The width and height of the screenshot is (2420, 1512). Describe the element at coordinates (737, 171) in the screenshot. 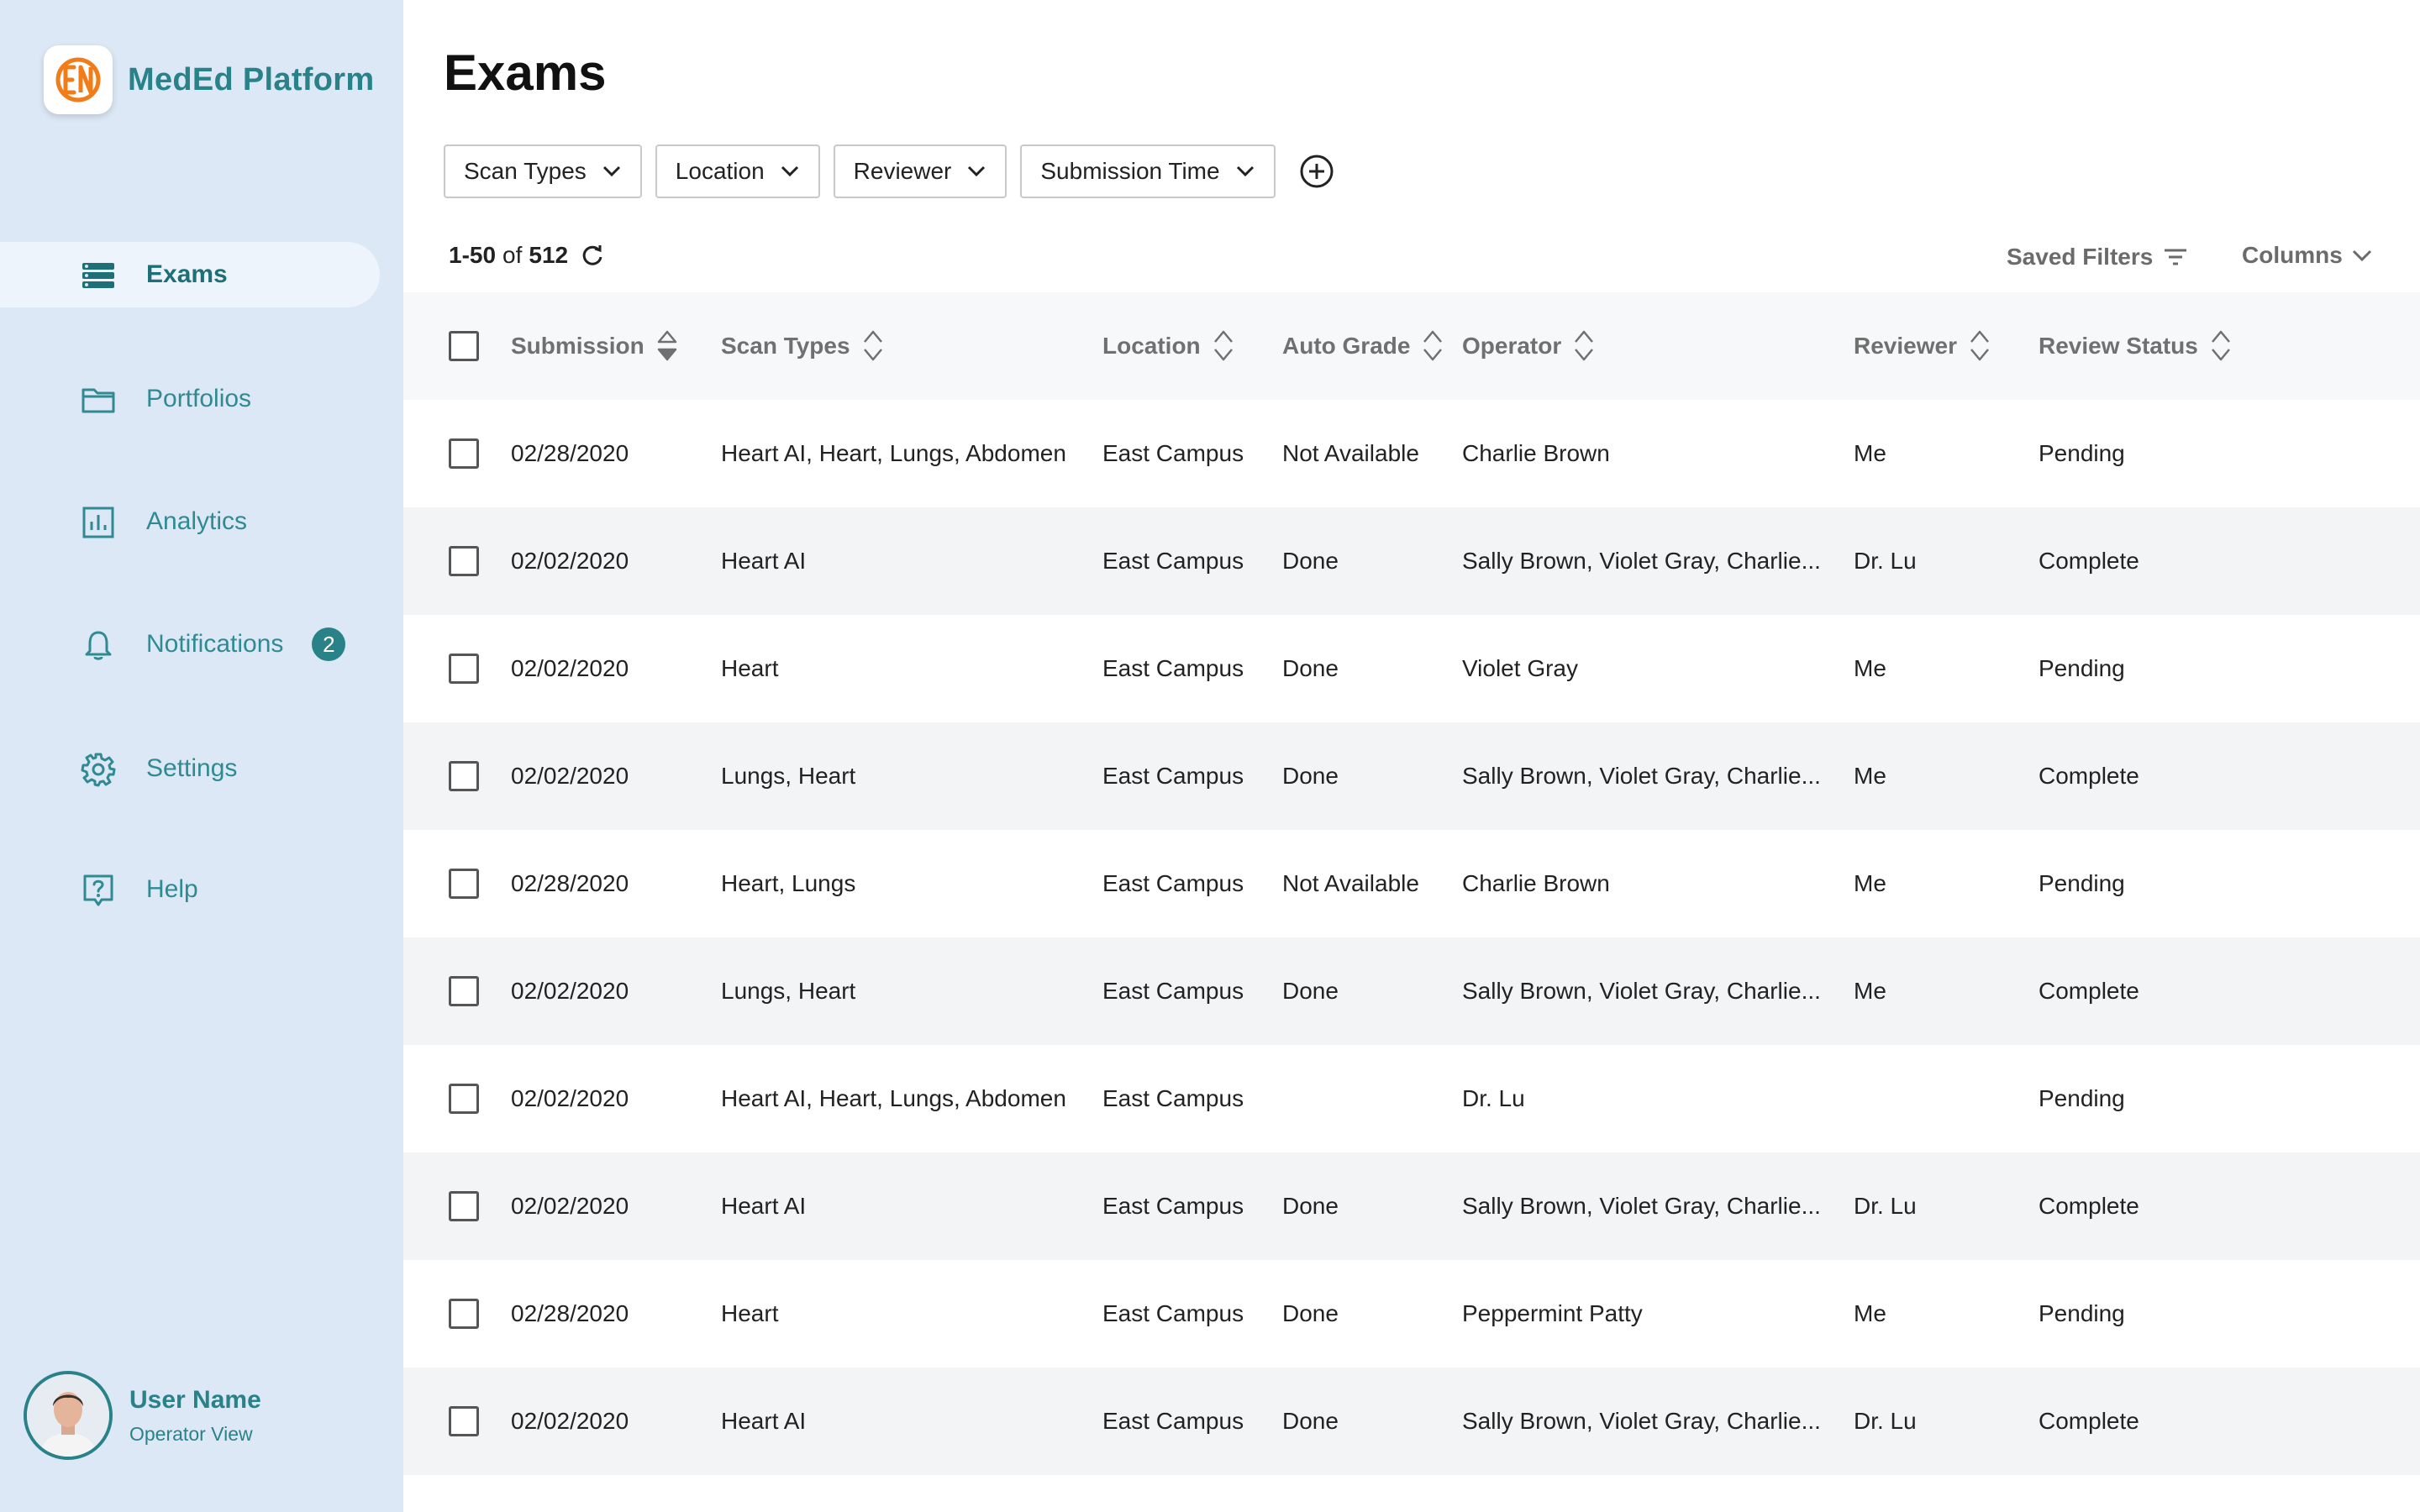

I see `filter-location: Location` at that location.